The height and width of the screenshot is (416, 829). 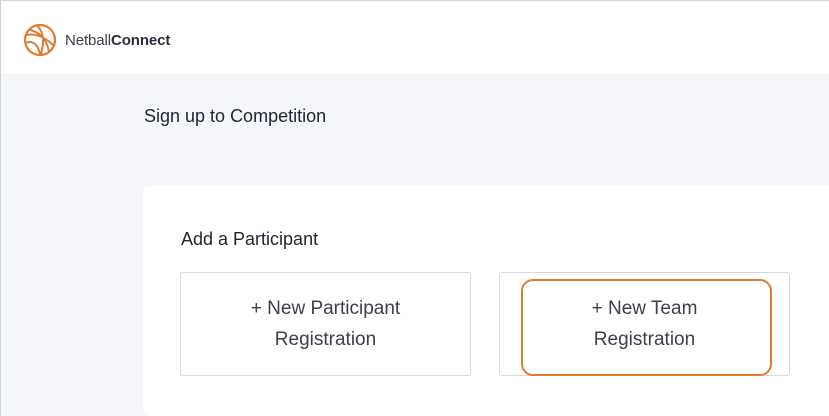 I want to click on brand-logo: NetballConnect, so click(x=96, y=40).